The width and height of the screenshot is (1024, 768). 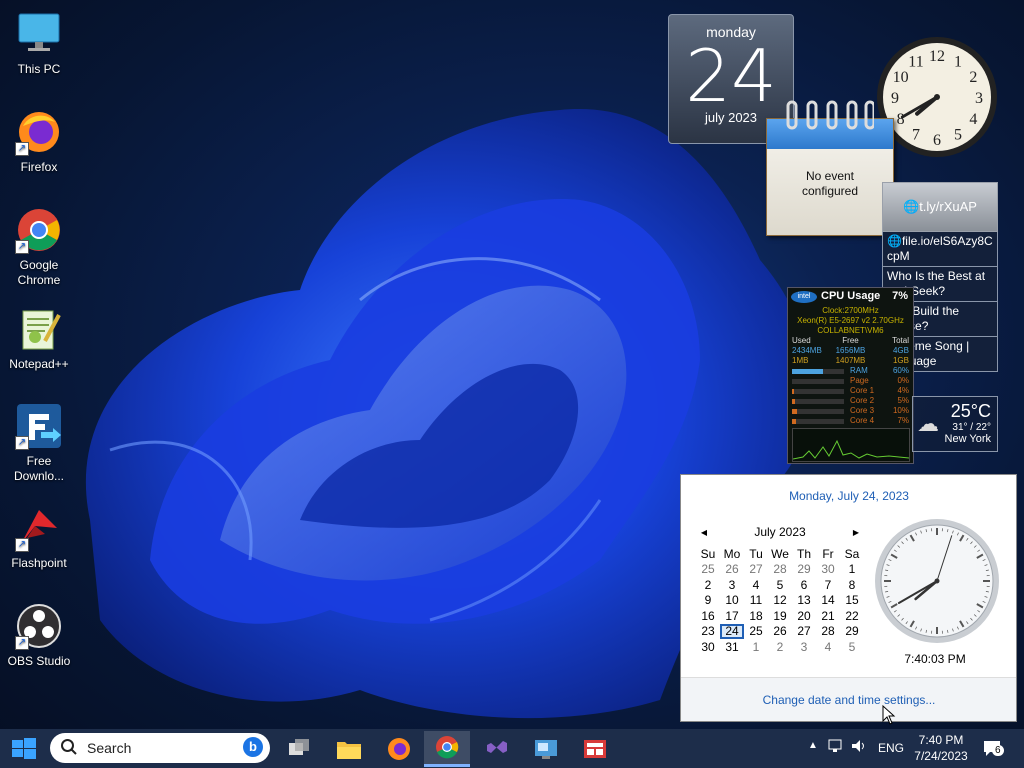 What do you see at coordinates (849, 496) in the screenshot?
I see `flyout-long-date: Monday, July 24, 2023` at bounding box center [849, 496].